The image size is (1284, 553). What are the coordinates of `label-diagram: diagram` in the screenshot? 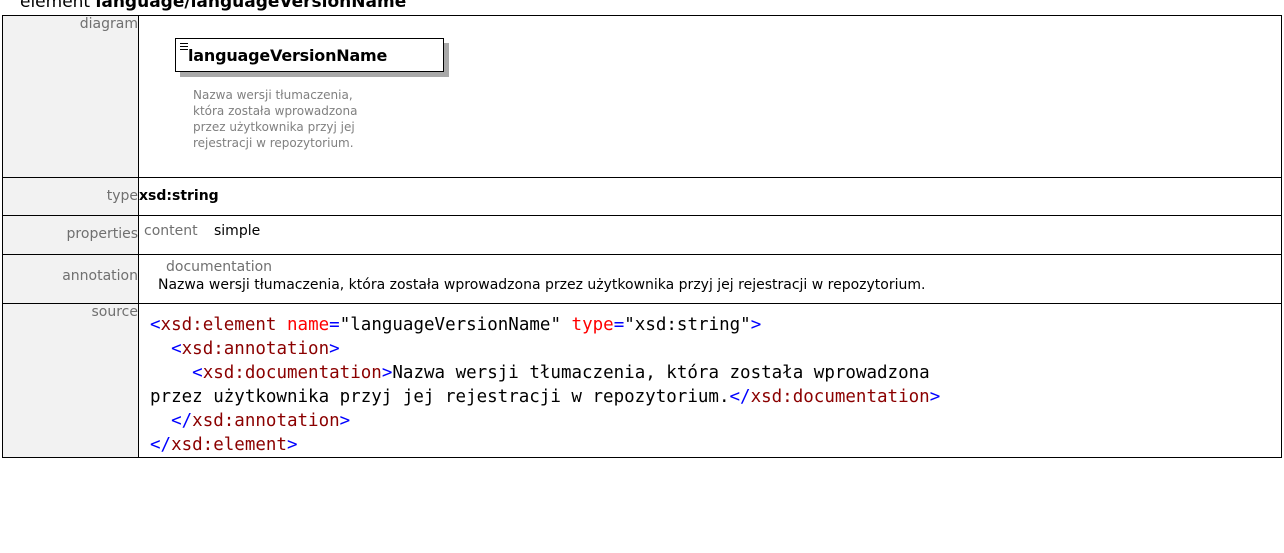 It's located at (70, 96).